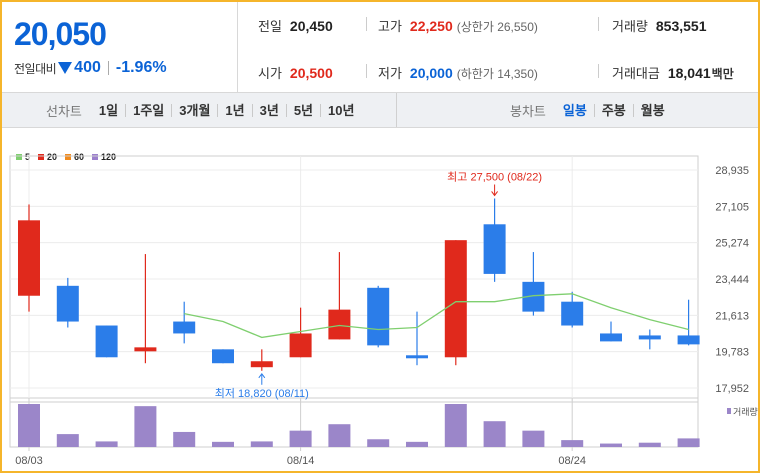  What do you see at coordinates (354, 422) in the screenshot?
I see `volume-area` at bounding box center [354, 422].